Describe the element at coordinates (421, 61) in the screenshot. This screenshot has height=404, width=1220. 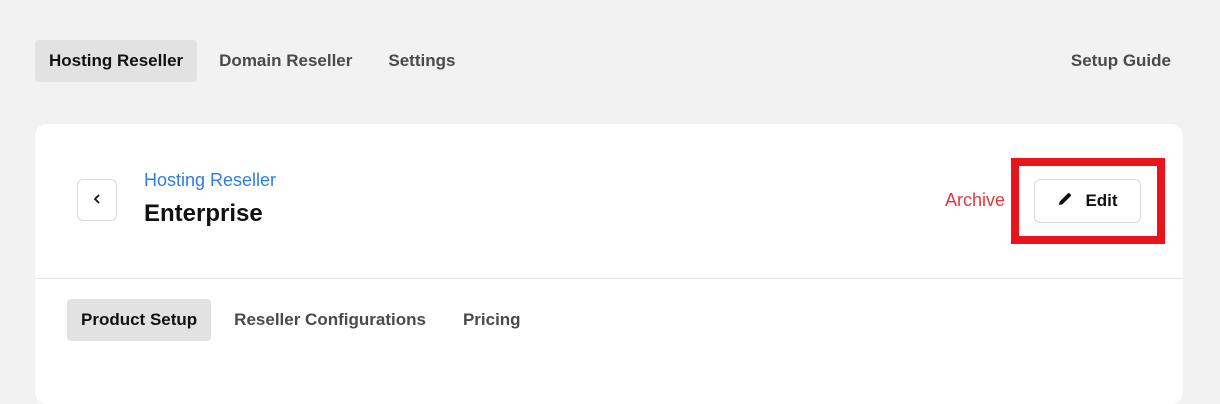
I see `tab-settings: Settings` at that location.